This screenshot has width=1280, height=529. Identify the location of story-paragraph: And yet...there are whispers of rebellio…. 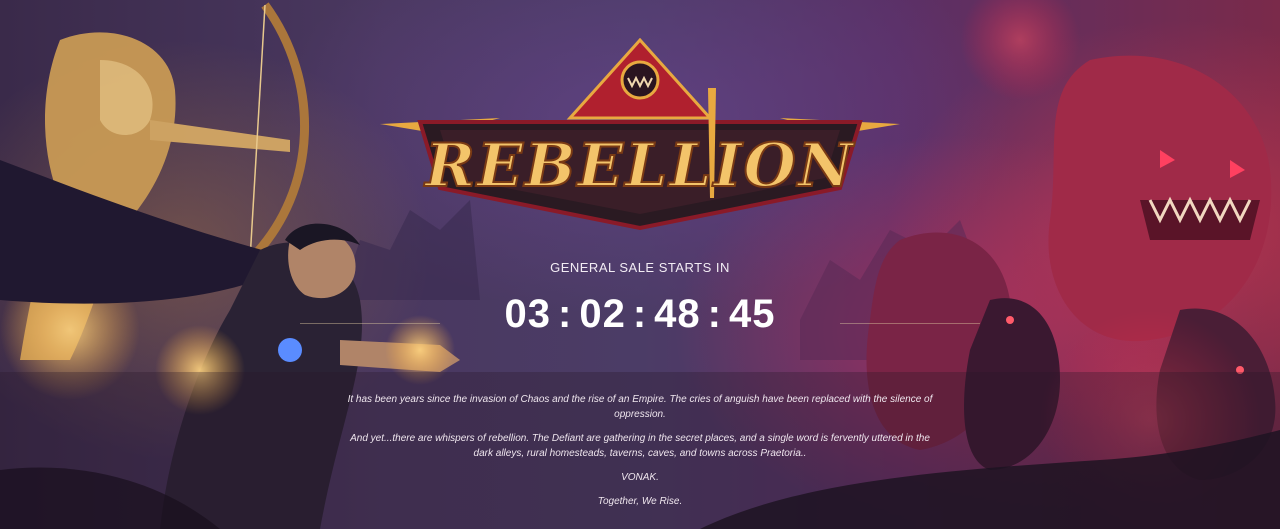
(640, 446).